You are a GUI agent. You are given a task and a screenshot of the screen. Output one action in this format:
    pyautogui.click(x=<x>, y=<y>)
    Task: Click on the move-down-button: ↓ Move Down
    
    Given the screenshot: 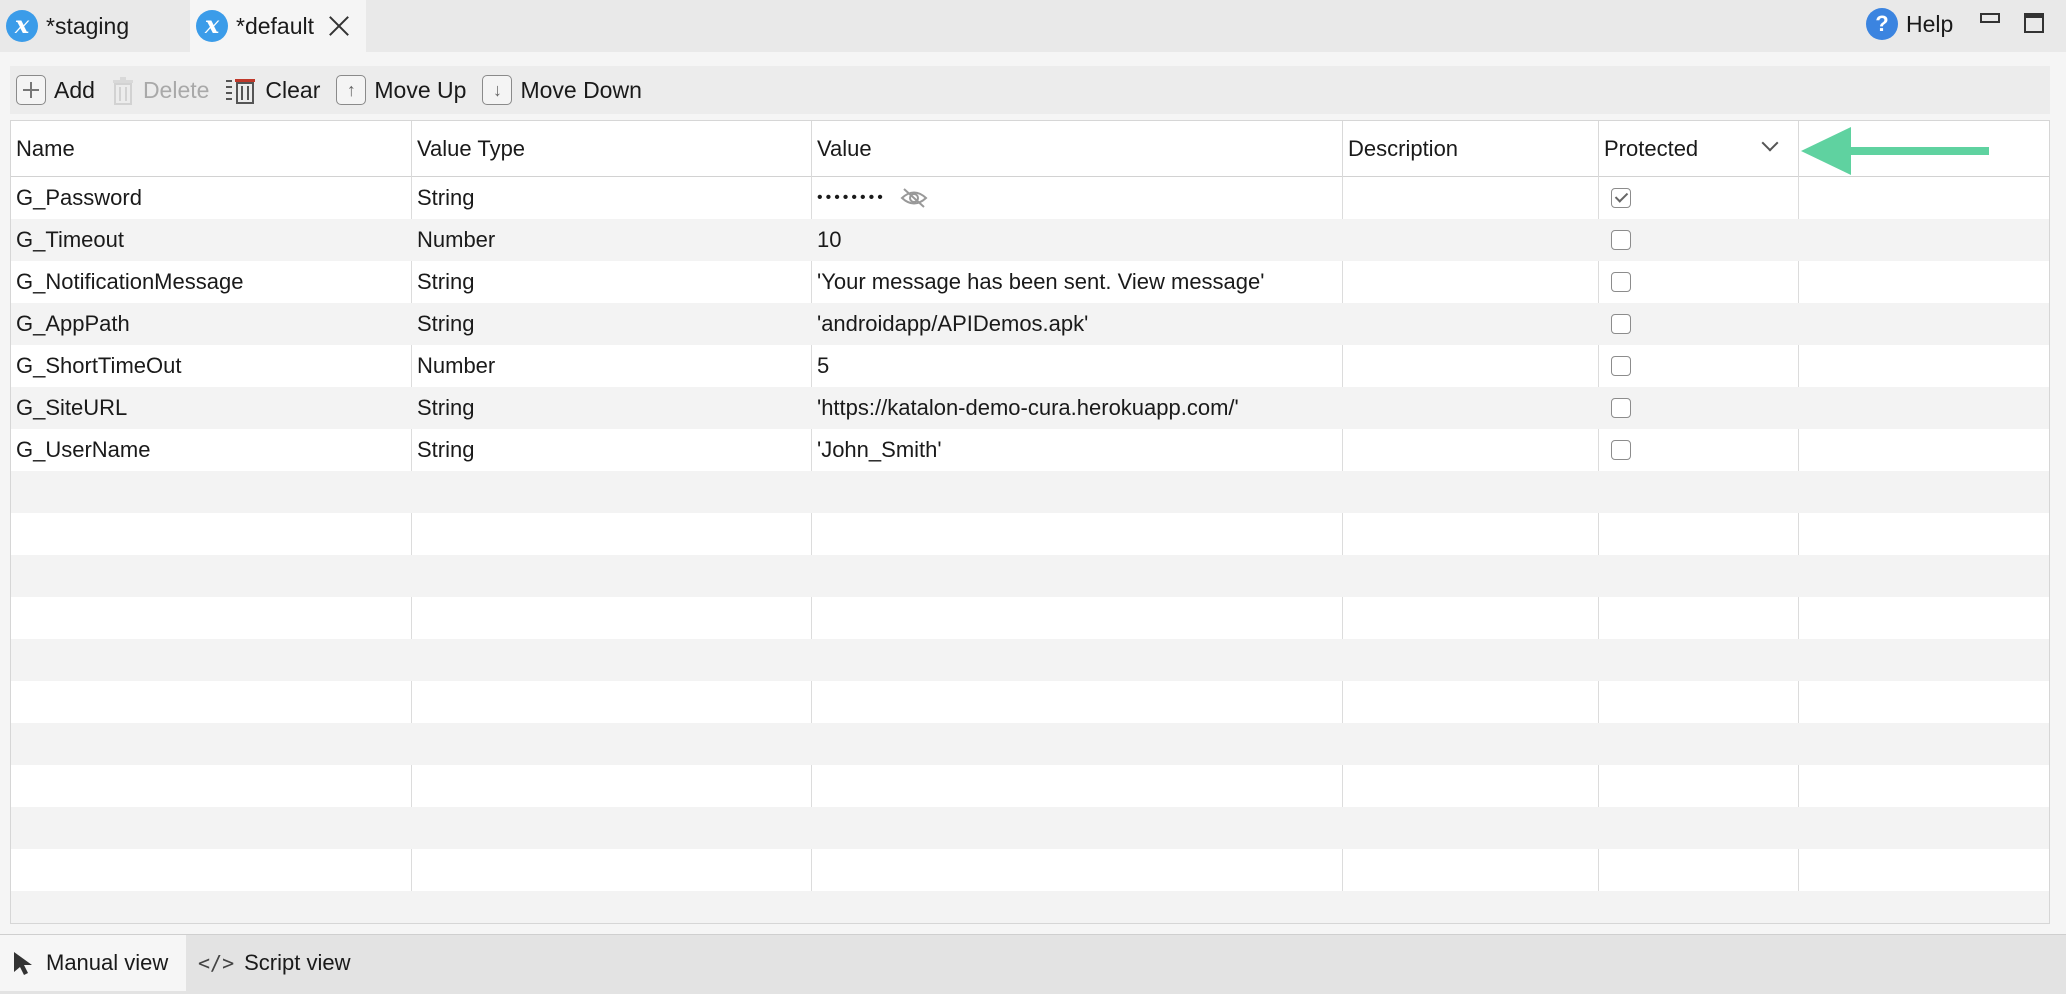 What is the action you would take?
    pyautogui.click(x=562, y=90)
    